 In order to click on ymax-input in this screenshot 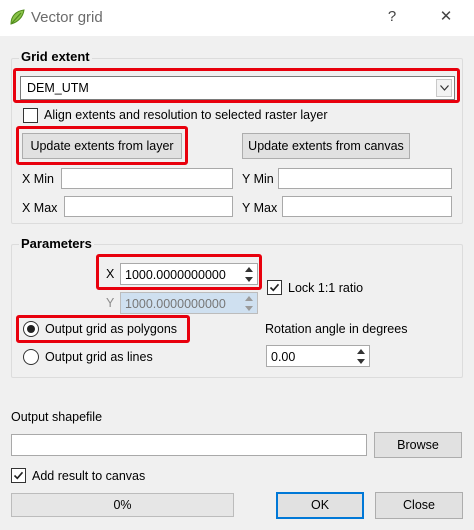, I will do `click(367, 206)`.